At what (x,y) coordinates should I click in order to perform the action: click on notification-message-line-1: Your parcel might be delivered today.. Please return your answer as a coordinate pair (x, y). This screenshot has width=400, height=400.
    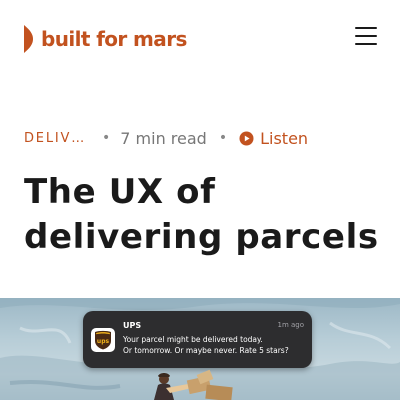
    Looking at the image, I should click on (193, 339).